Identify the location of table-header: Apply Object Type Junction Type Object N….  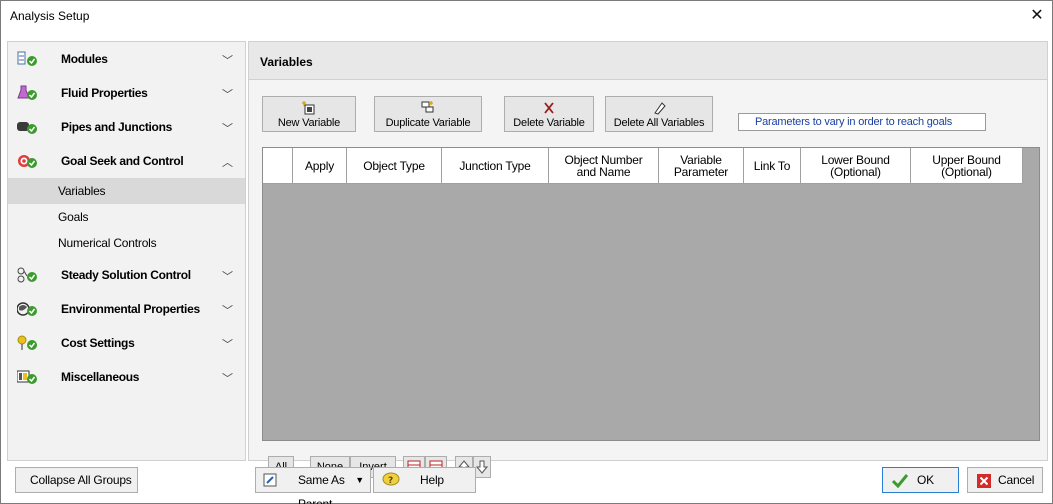
(651, 166).